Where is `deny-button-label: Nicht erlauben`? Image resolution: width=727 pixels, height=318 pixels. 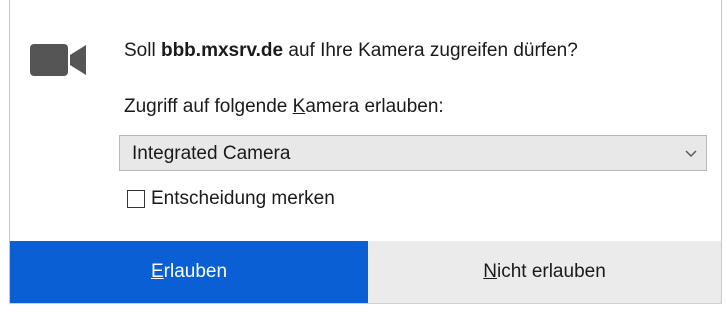 deny-button-label: Nicht erlauben is located at coordinates (544, 272).